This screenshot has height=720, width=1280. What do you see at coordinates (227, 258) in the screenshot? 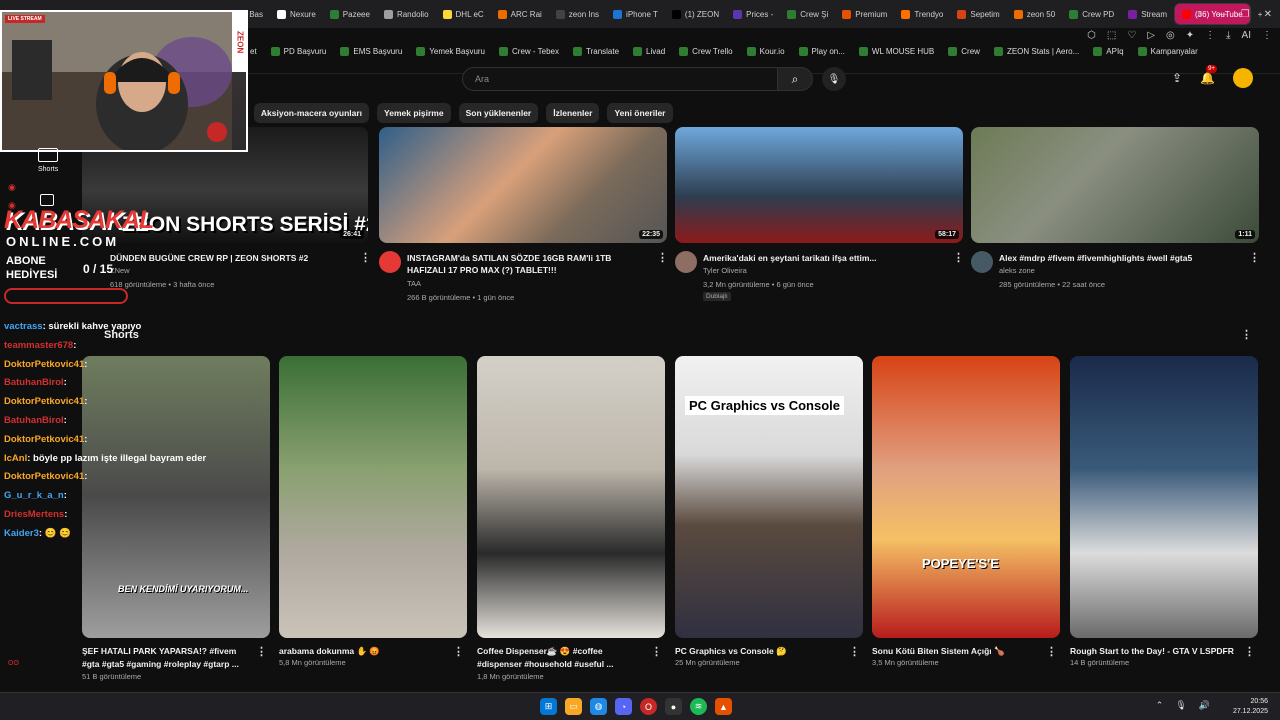
I see `video-title: DÜNDEN BUGÜNE CREW RP | ZEON SHORTS #2` at bounding box center [227, 258].